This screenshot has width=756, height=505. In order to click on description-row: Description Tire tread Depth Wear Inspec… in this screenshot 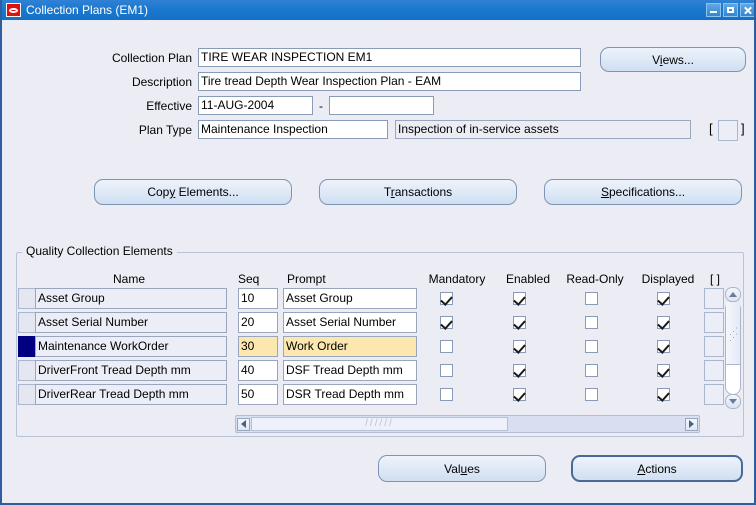, I will do `click(339, 81)`.